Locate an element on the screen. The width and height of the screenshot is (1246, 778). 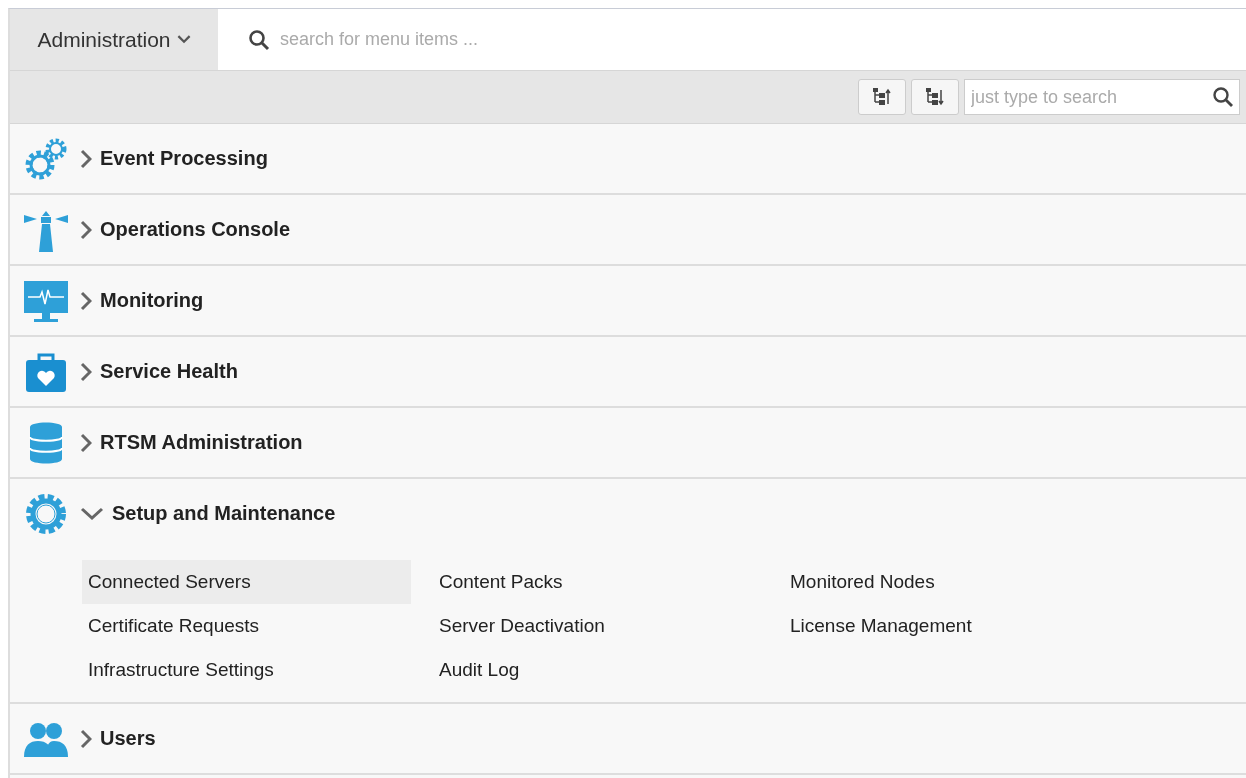
menu-item: Content Packs is located at coordinates (597, 582).